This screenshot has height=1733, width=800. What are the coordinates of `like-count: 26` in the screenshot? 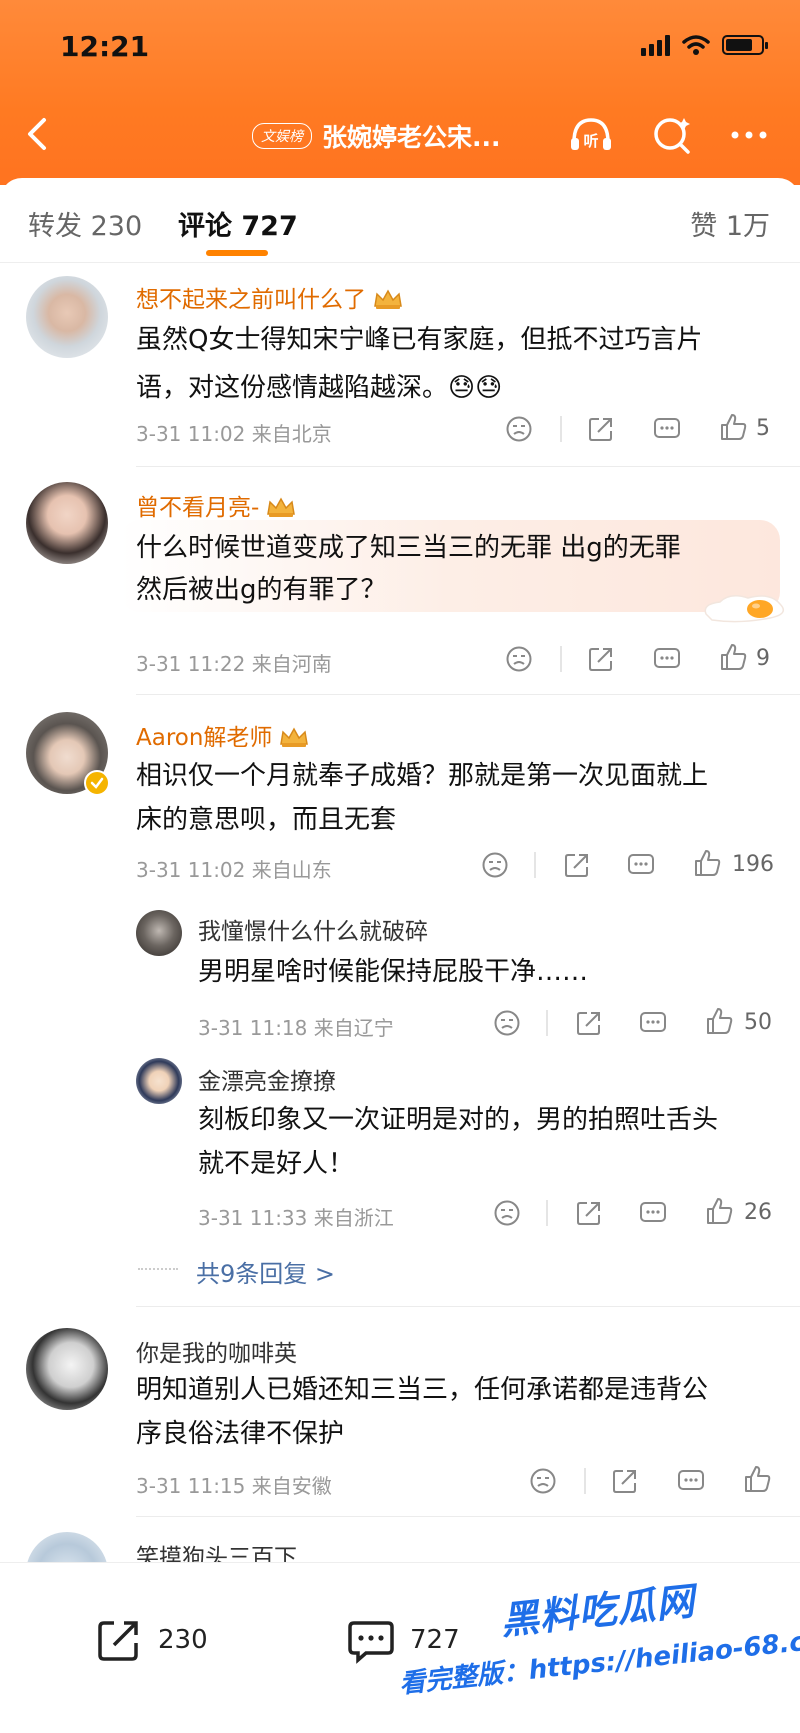 It's located at (758, 1212).